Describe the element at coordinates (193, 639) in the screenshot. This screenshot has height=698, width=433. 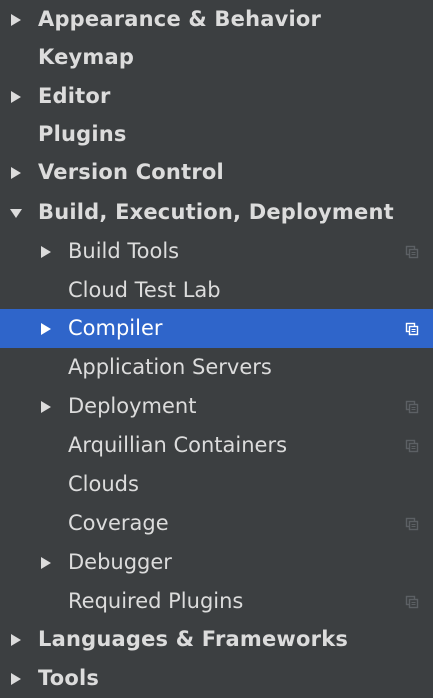
I see `tree-item-label: Languages & Frameworks` at that location.